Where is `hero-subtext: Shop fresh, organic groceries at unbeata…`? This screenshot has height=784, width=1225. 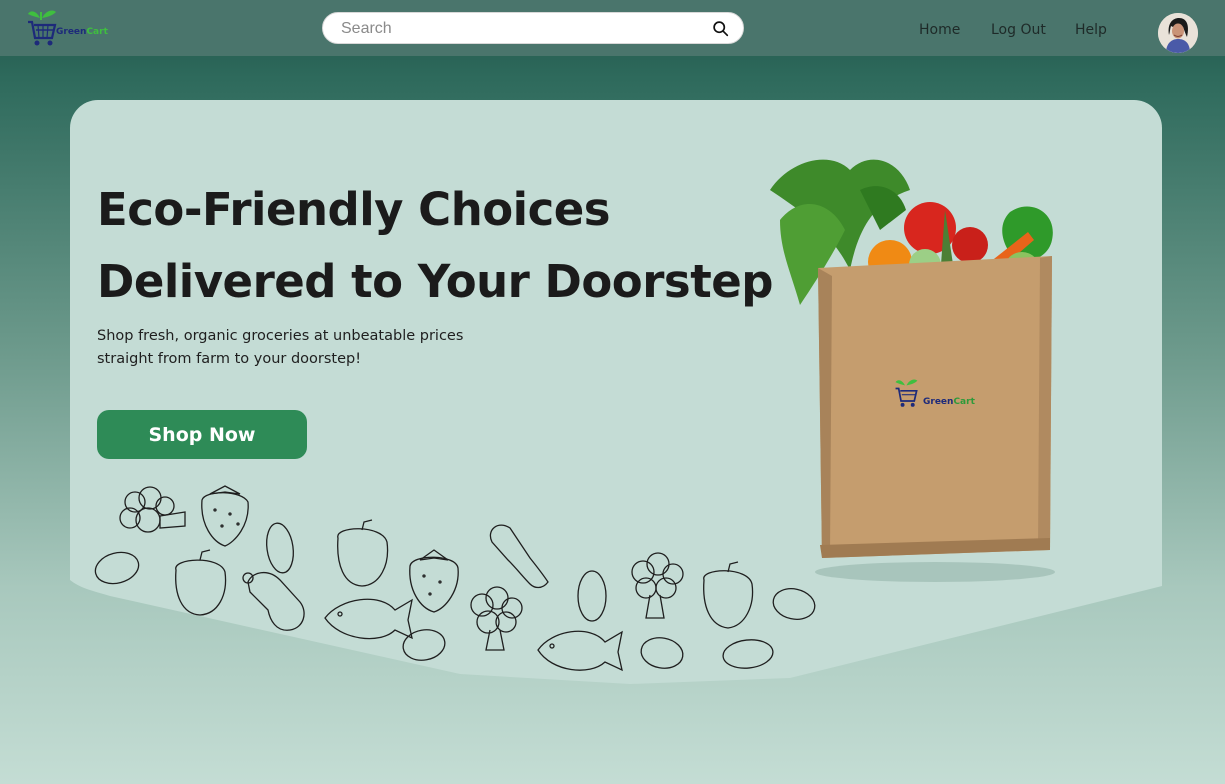
hero-subtext: Shop fresh, organic groceries at unbeata… is located at coordinates (280, 347).